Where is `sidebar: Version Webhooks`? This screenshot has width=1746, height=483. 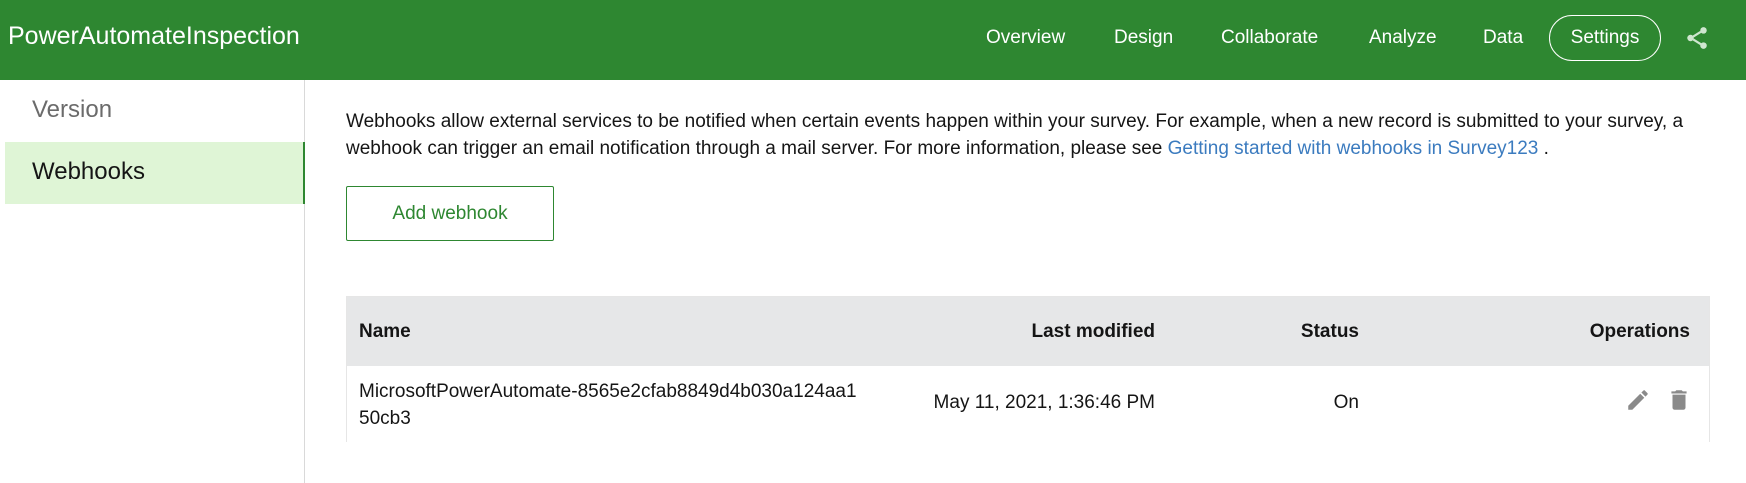
sidebar: Version Webhooks is located at coordinates (152, 281).